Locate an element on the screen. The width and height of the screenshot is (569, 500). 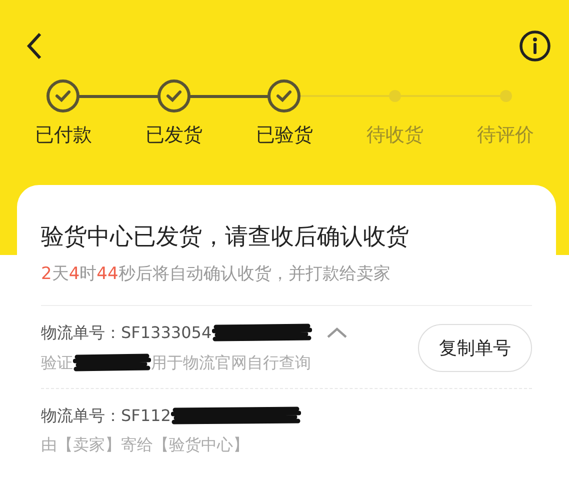
tracking-number: 物流单号：SF1333054 is located at coordinates (126, 333).